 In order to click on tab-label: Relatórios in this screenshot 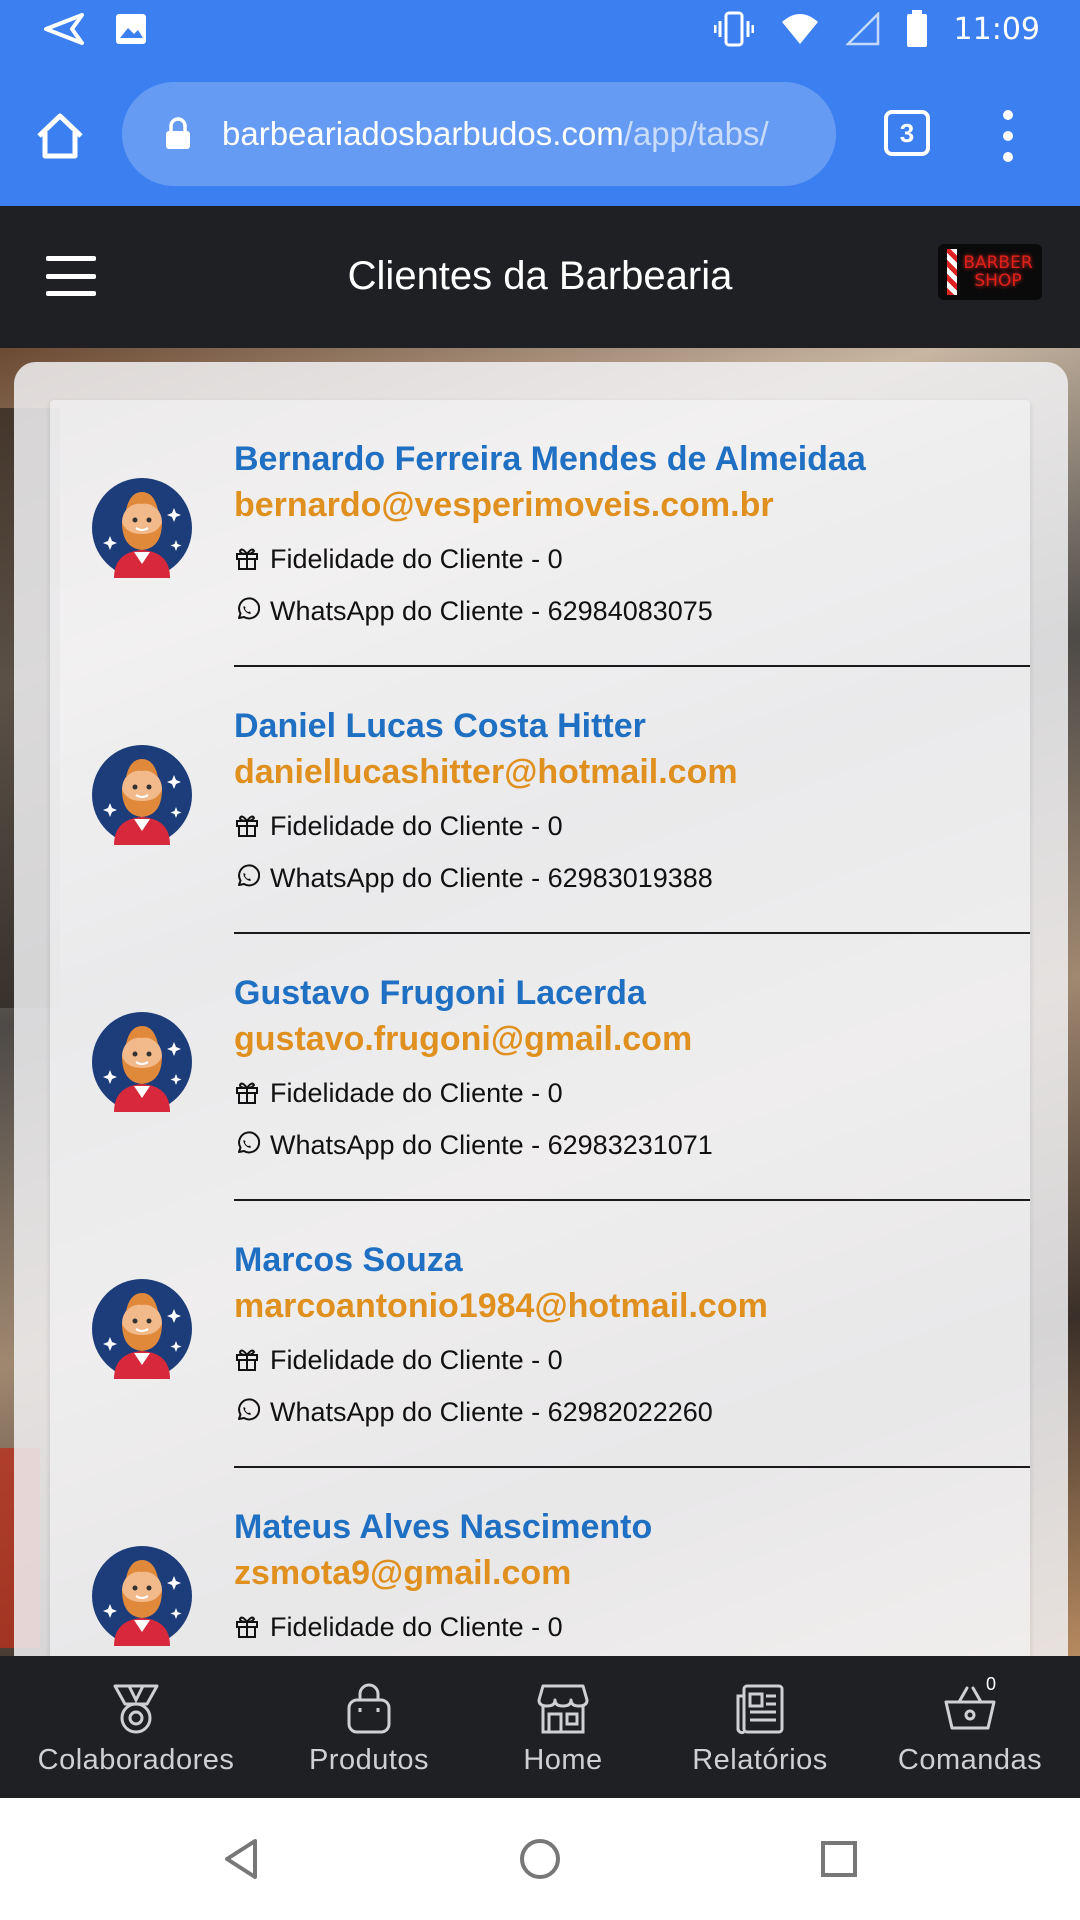, I will do `click(760, 1760)`.